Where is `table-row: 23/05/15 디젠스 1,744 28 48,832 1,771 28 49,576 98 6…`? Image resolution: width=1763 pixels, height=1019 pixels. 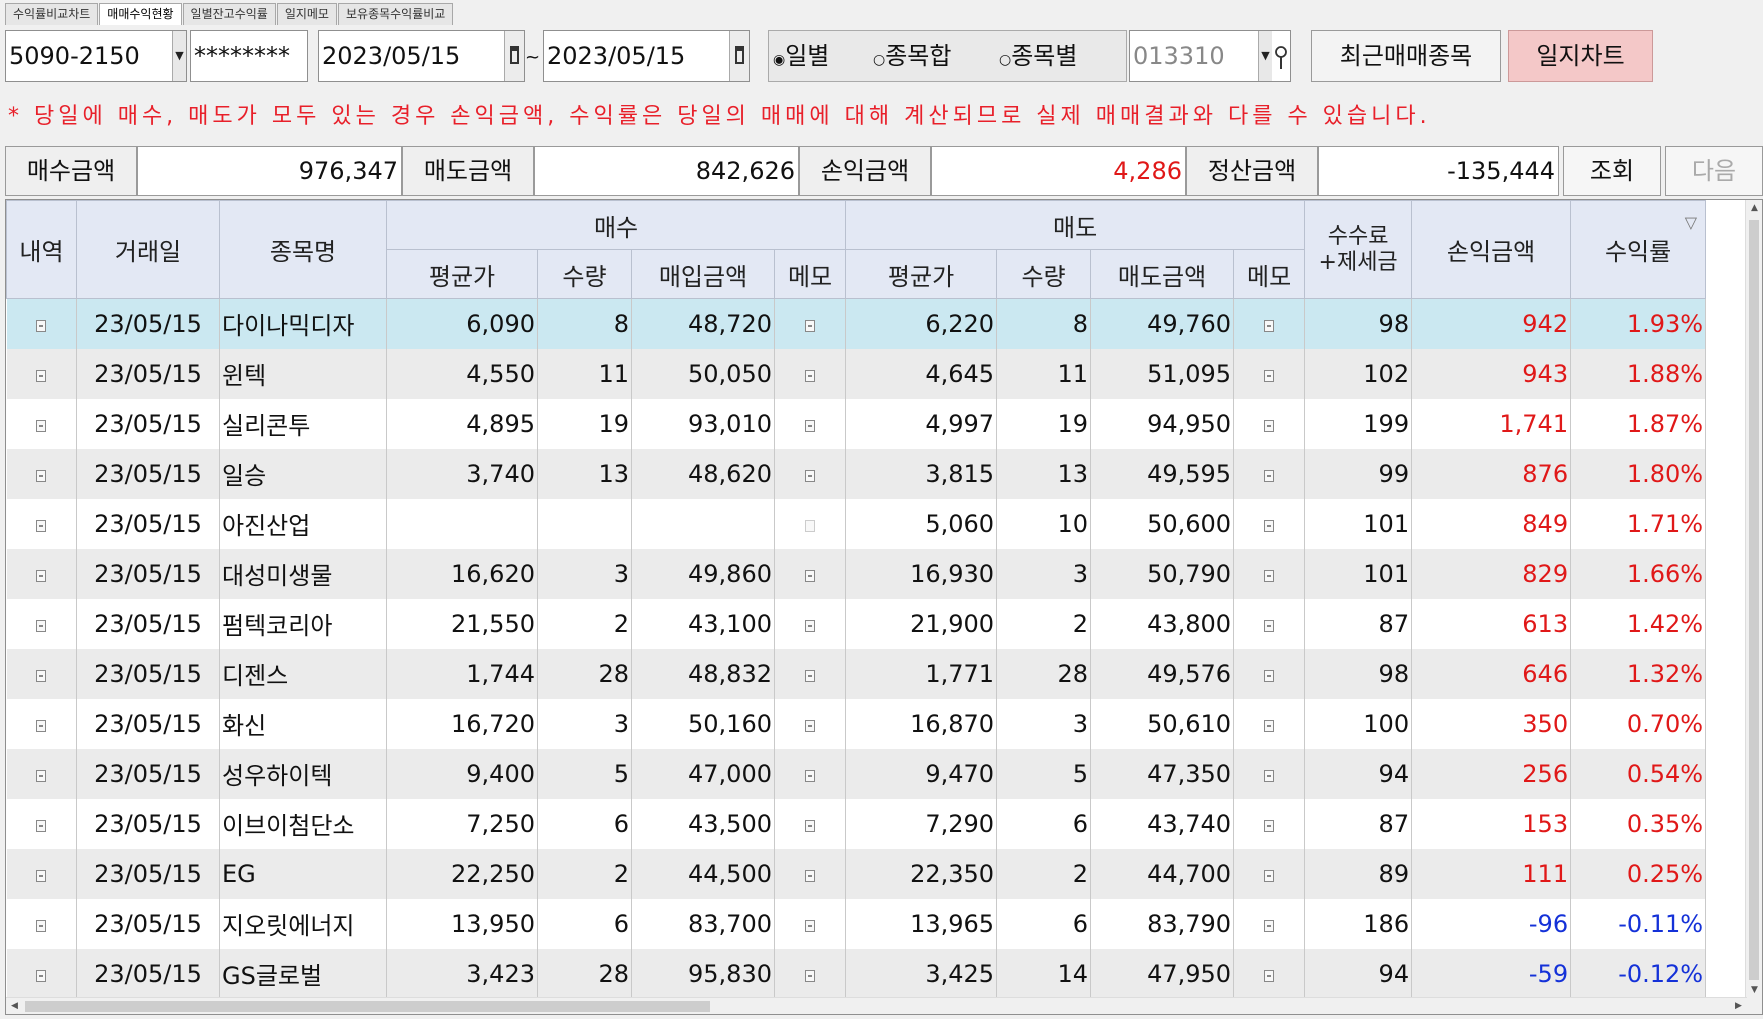
table-row: 23/05/15 디젠스 1,744 28 48,832 1,771 28 49,576 98 6… is located at coordinates (856, 673).